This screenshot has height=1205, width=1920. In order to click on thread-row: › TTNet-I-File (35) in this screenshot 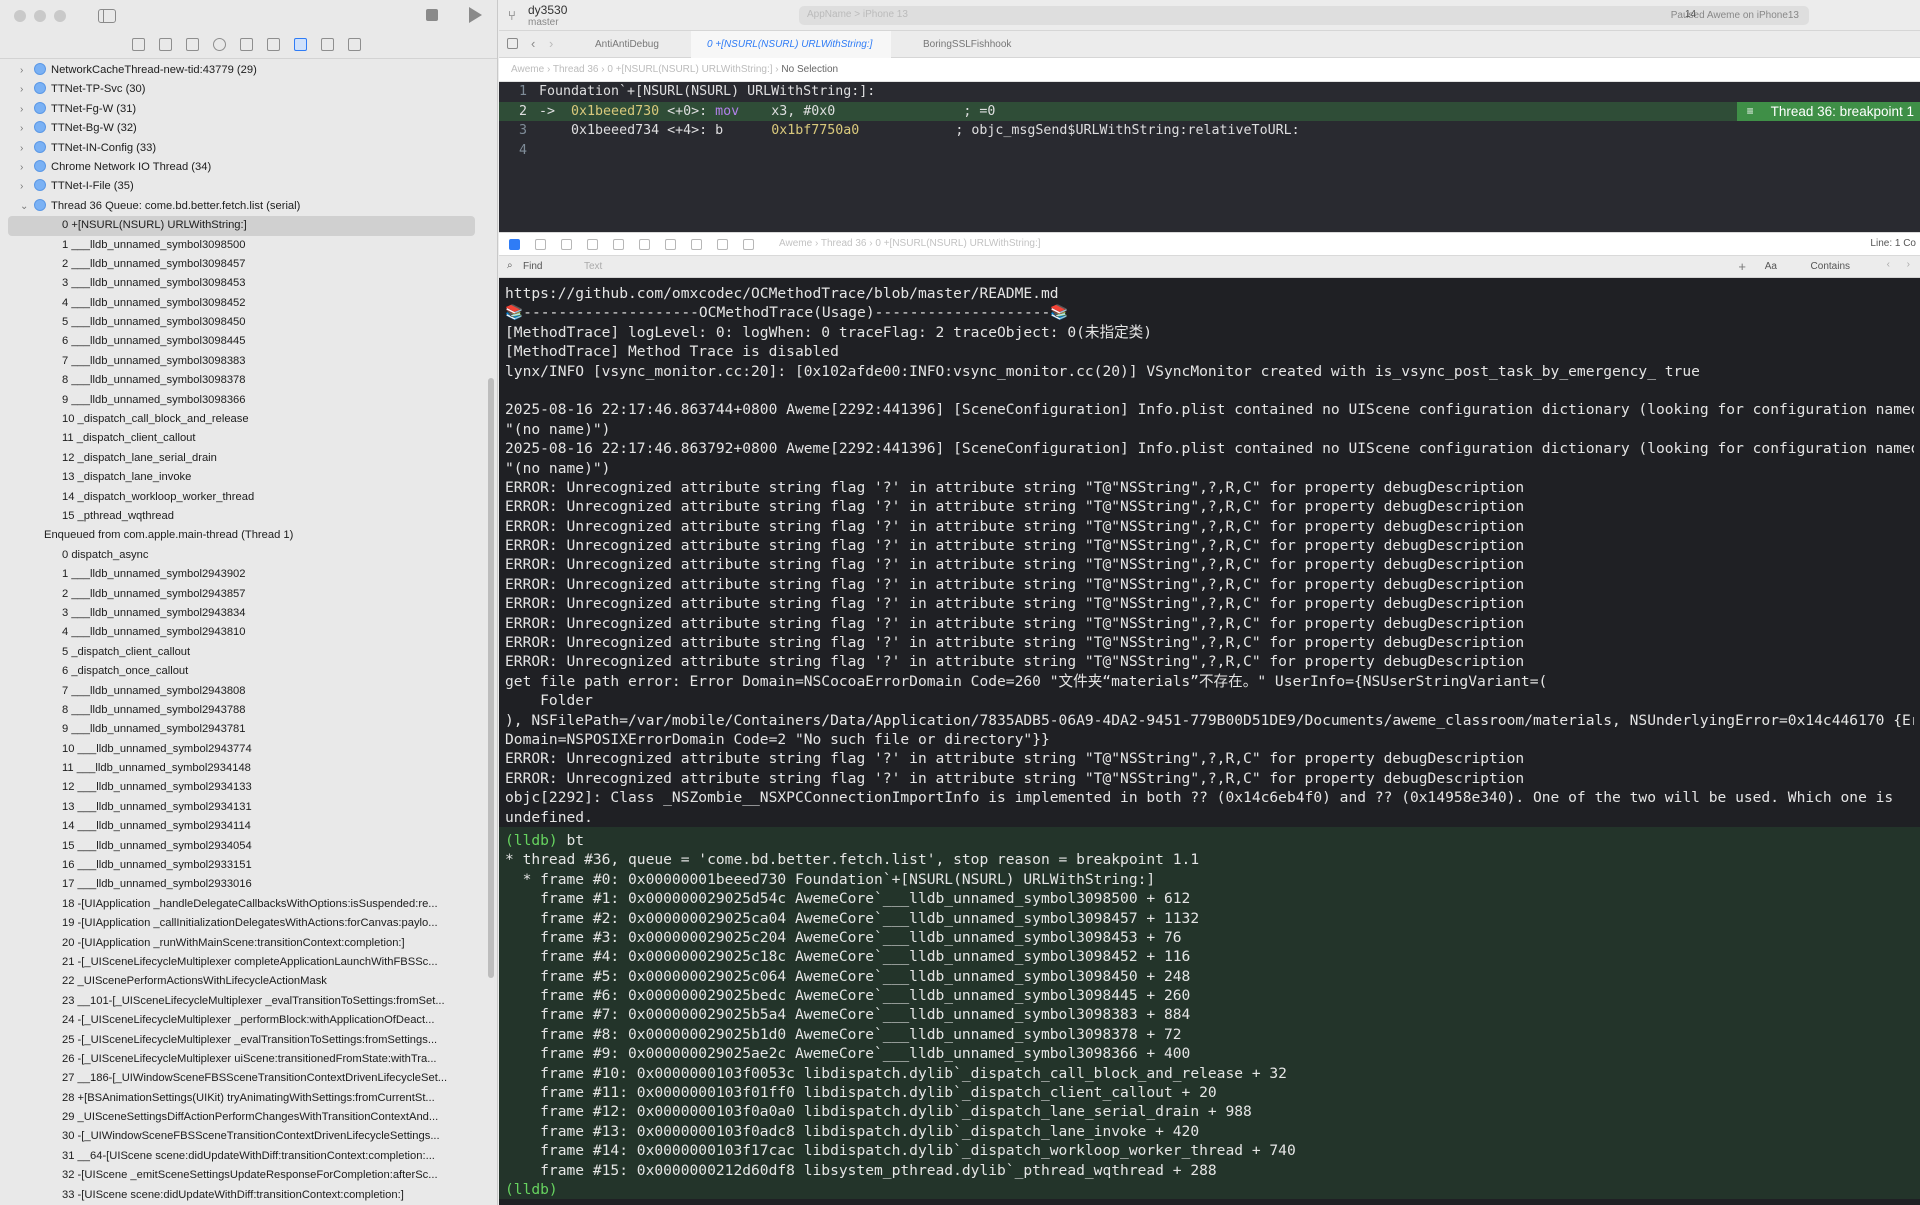, I will do `click(248, 186)`.